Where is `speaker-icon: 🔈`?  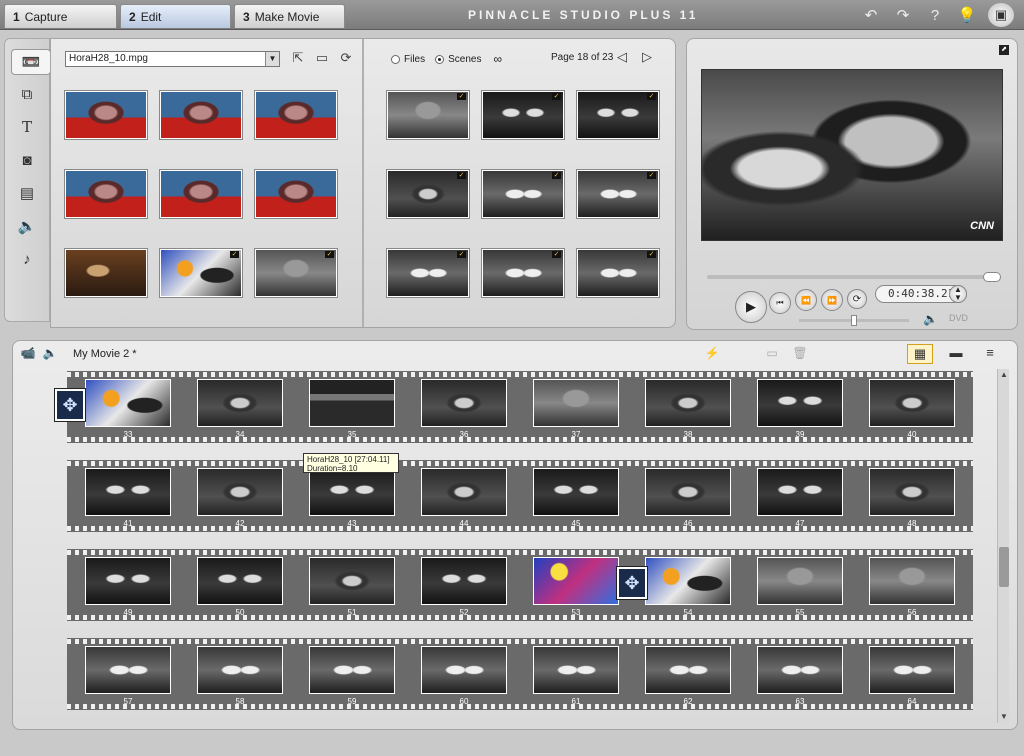 speaker-icon: 🔈 is located at coordinates (930, 319).